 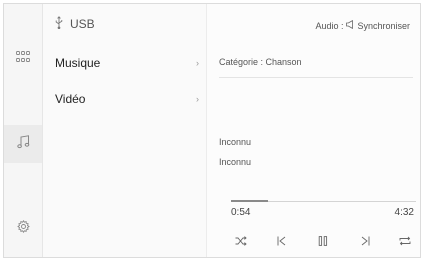 What do you see at coordinates (260, 62) in the screenshot?
I see `category-label: Catégorie : Chanson` at bounding box center [260, 62].